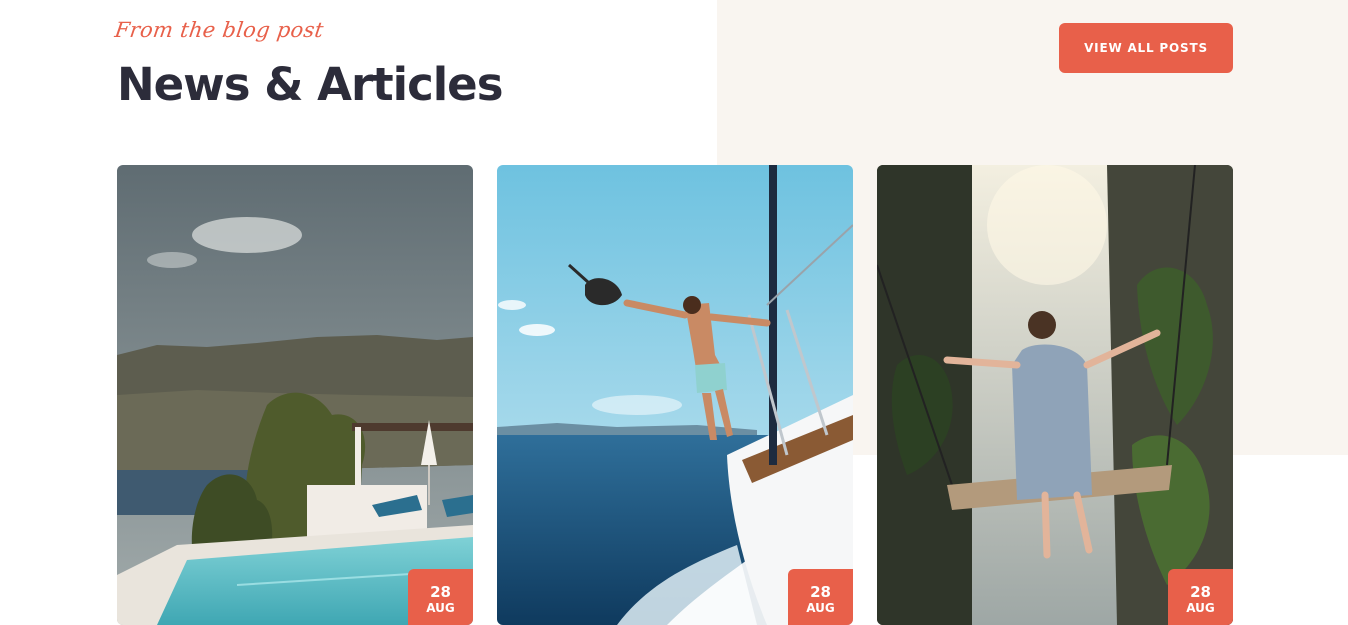 Image resolution: width=1348 pixels, height=625 pixels. What do you see at coordinates (219, 30) in the screenshot?
I see `section-tagline: From the blog post` at bounding box center [219, 30].